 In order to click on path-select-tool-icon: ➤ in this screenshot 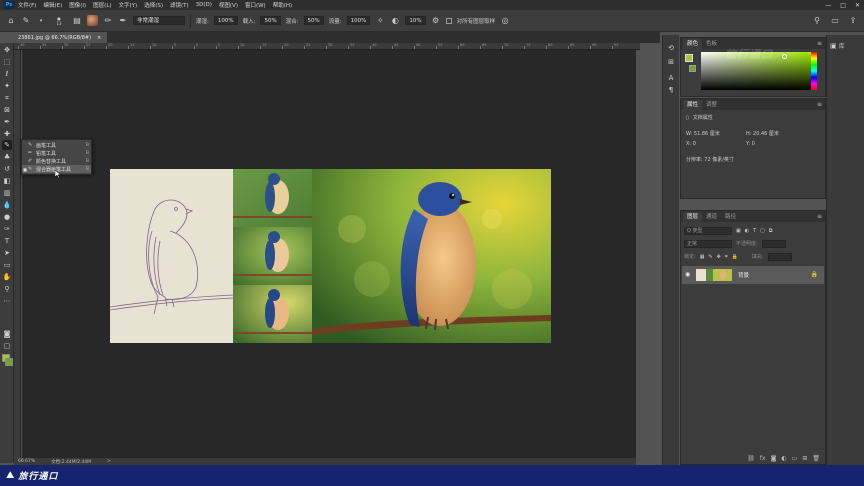, I will do `click(7, 253)`.